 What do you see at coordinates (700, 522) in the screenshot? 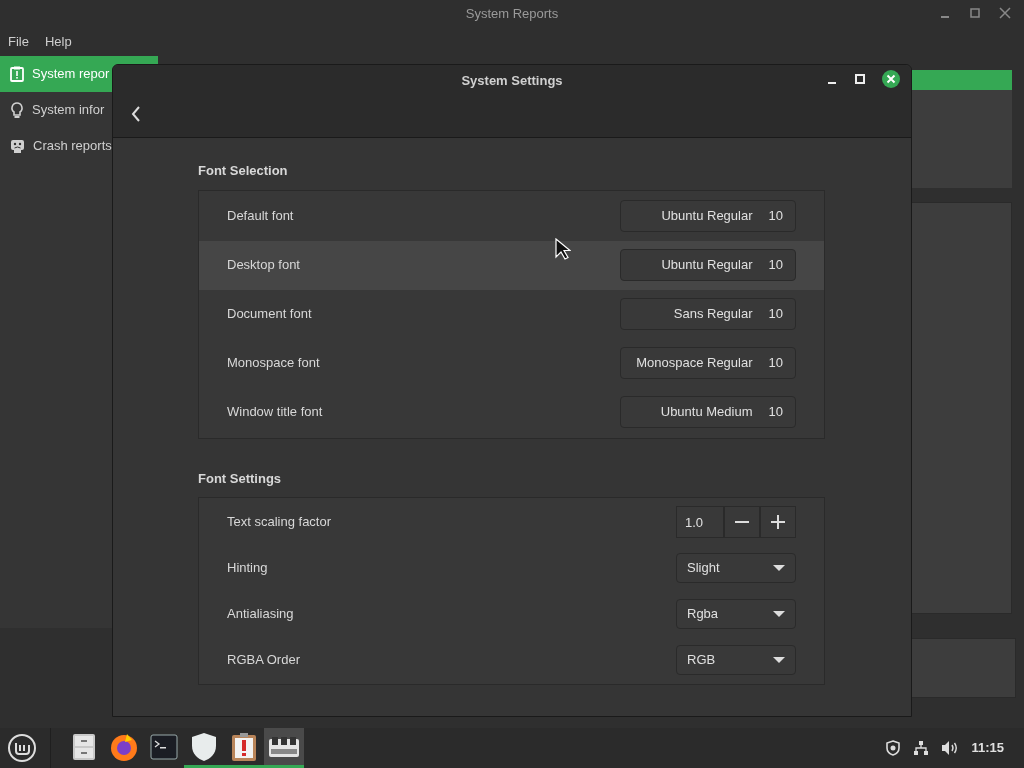
I see `scaling-input: 1.0` at bounding box center [700, 522].